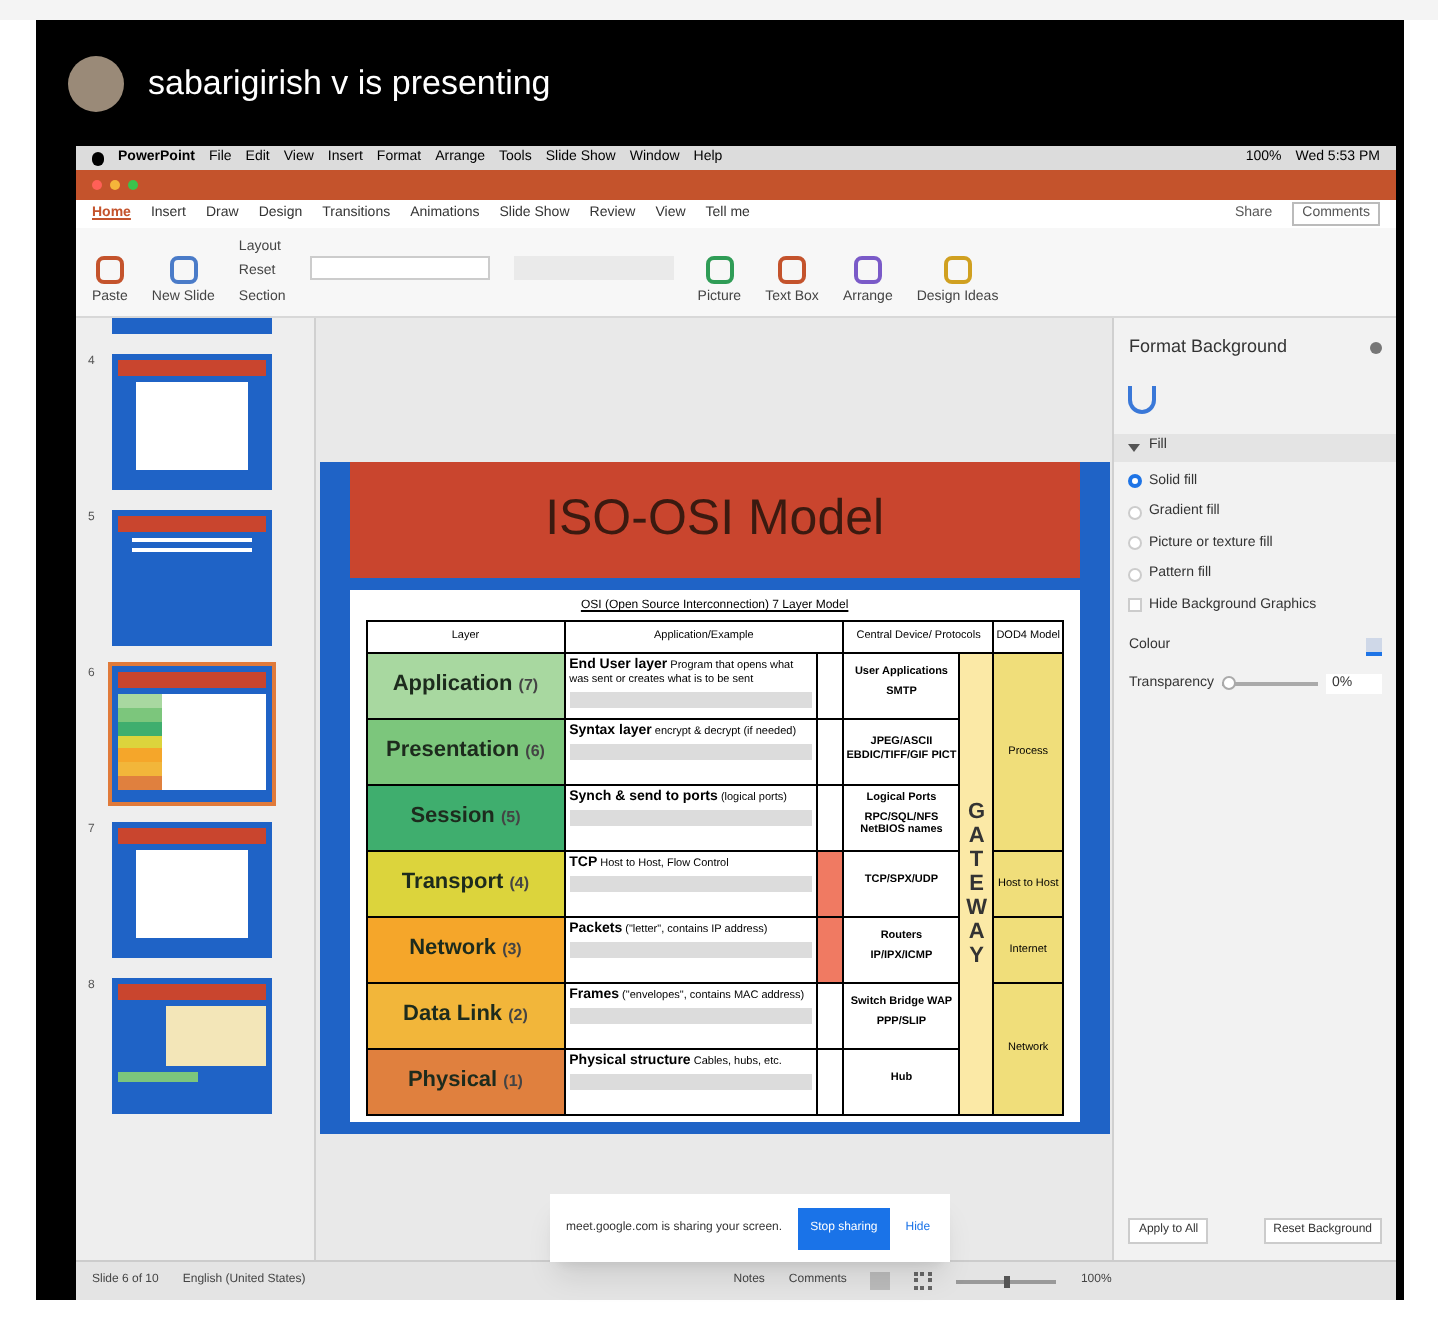 This screenshot has height=1318, width=1438. What do you see at coordinates (1376, 347) in the screenshot?
I see `close-icon` at bounding box center [1376, 347].